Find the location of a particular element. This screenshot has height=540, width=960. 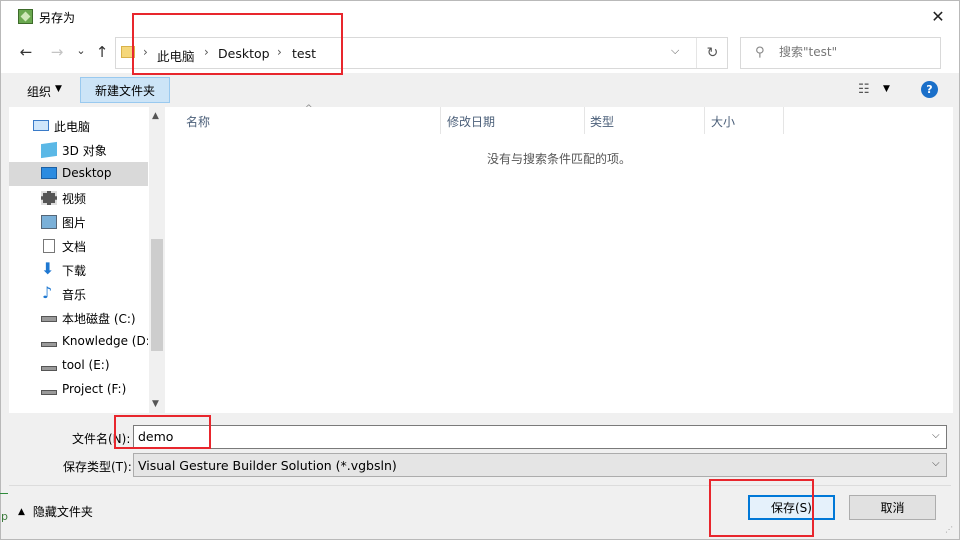

column-header-name: 名称 is located at coordinates (198, 121).